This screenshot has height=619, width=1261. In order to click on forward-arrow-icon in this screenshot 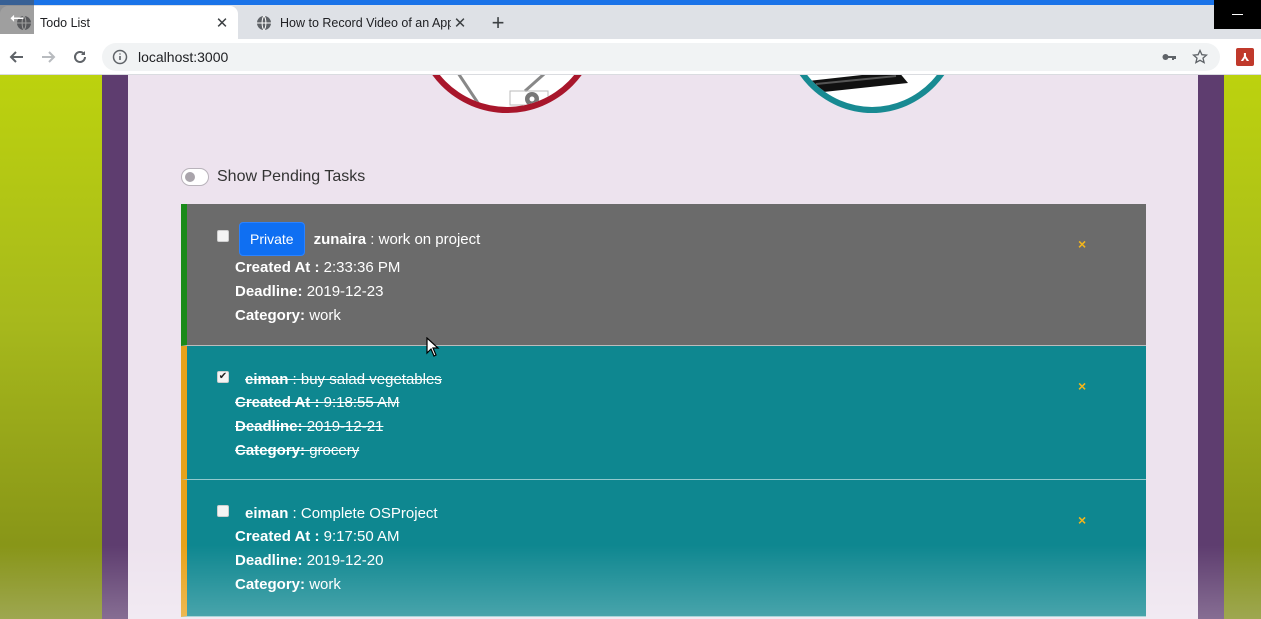, I will do `click(49, 57)`.